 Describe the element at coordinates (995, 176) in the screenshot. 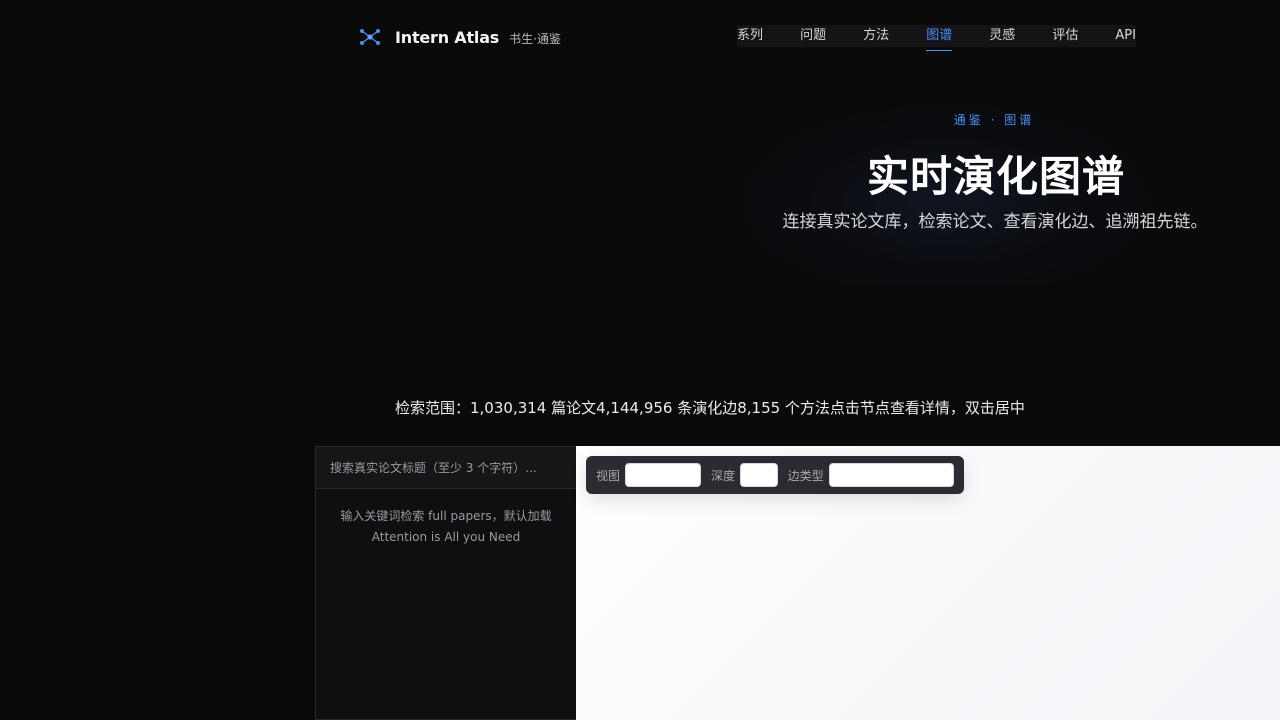

I see `page-title: 实时演化图谱` at that location.